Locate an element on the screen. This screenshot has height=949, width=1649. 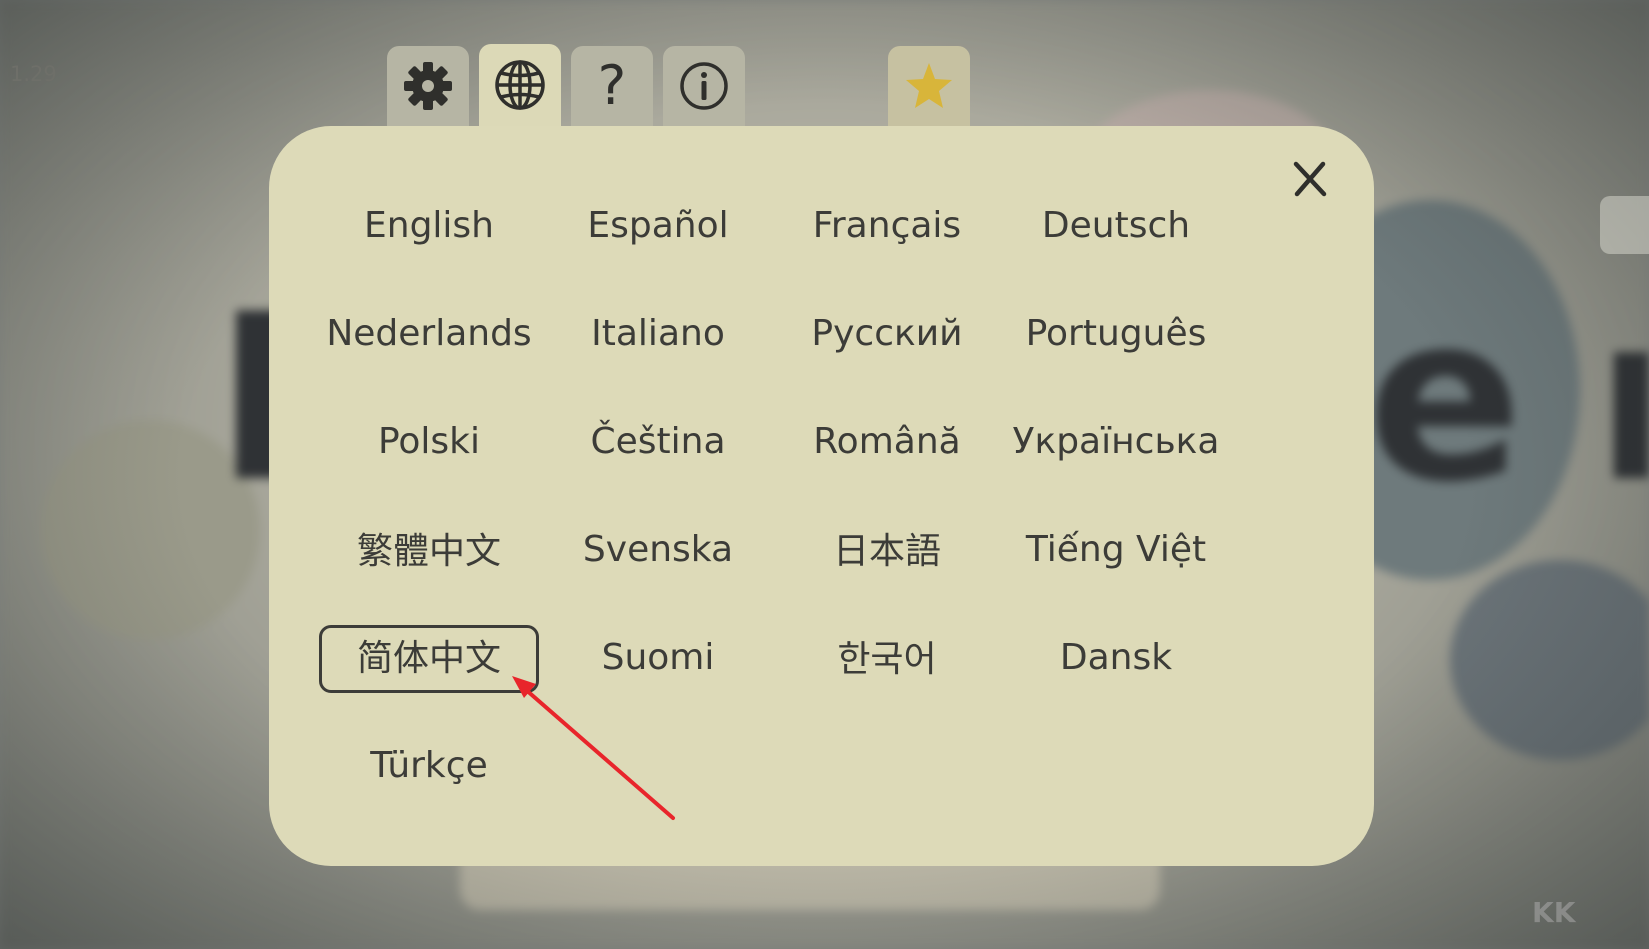
watermark: KK is located at coordinates (1554, 912).